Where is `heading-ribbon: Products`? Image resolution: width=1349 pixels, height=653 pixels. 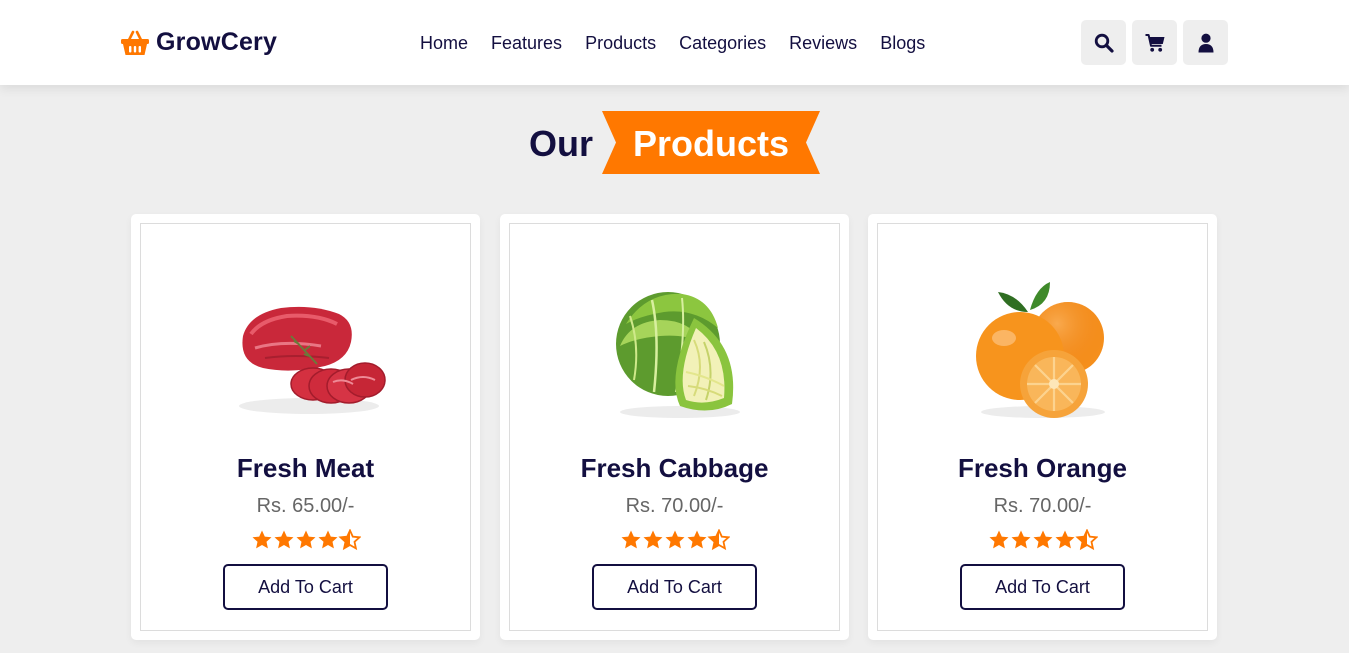
heading-ribbon: Products is located at coordinates (711, 142).